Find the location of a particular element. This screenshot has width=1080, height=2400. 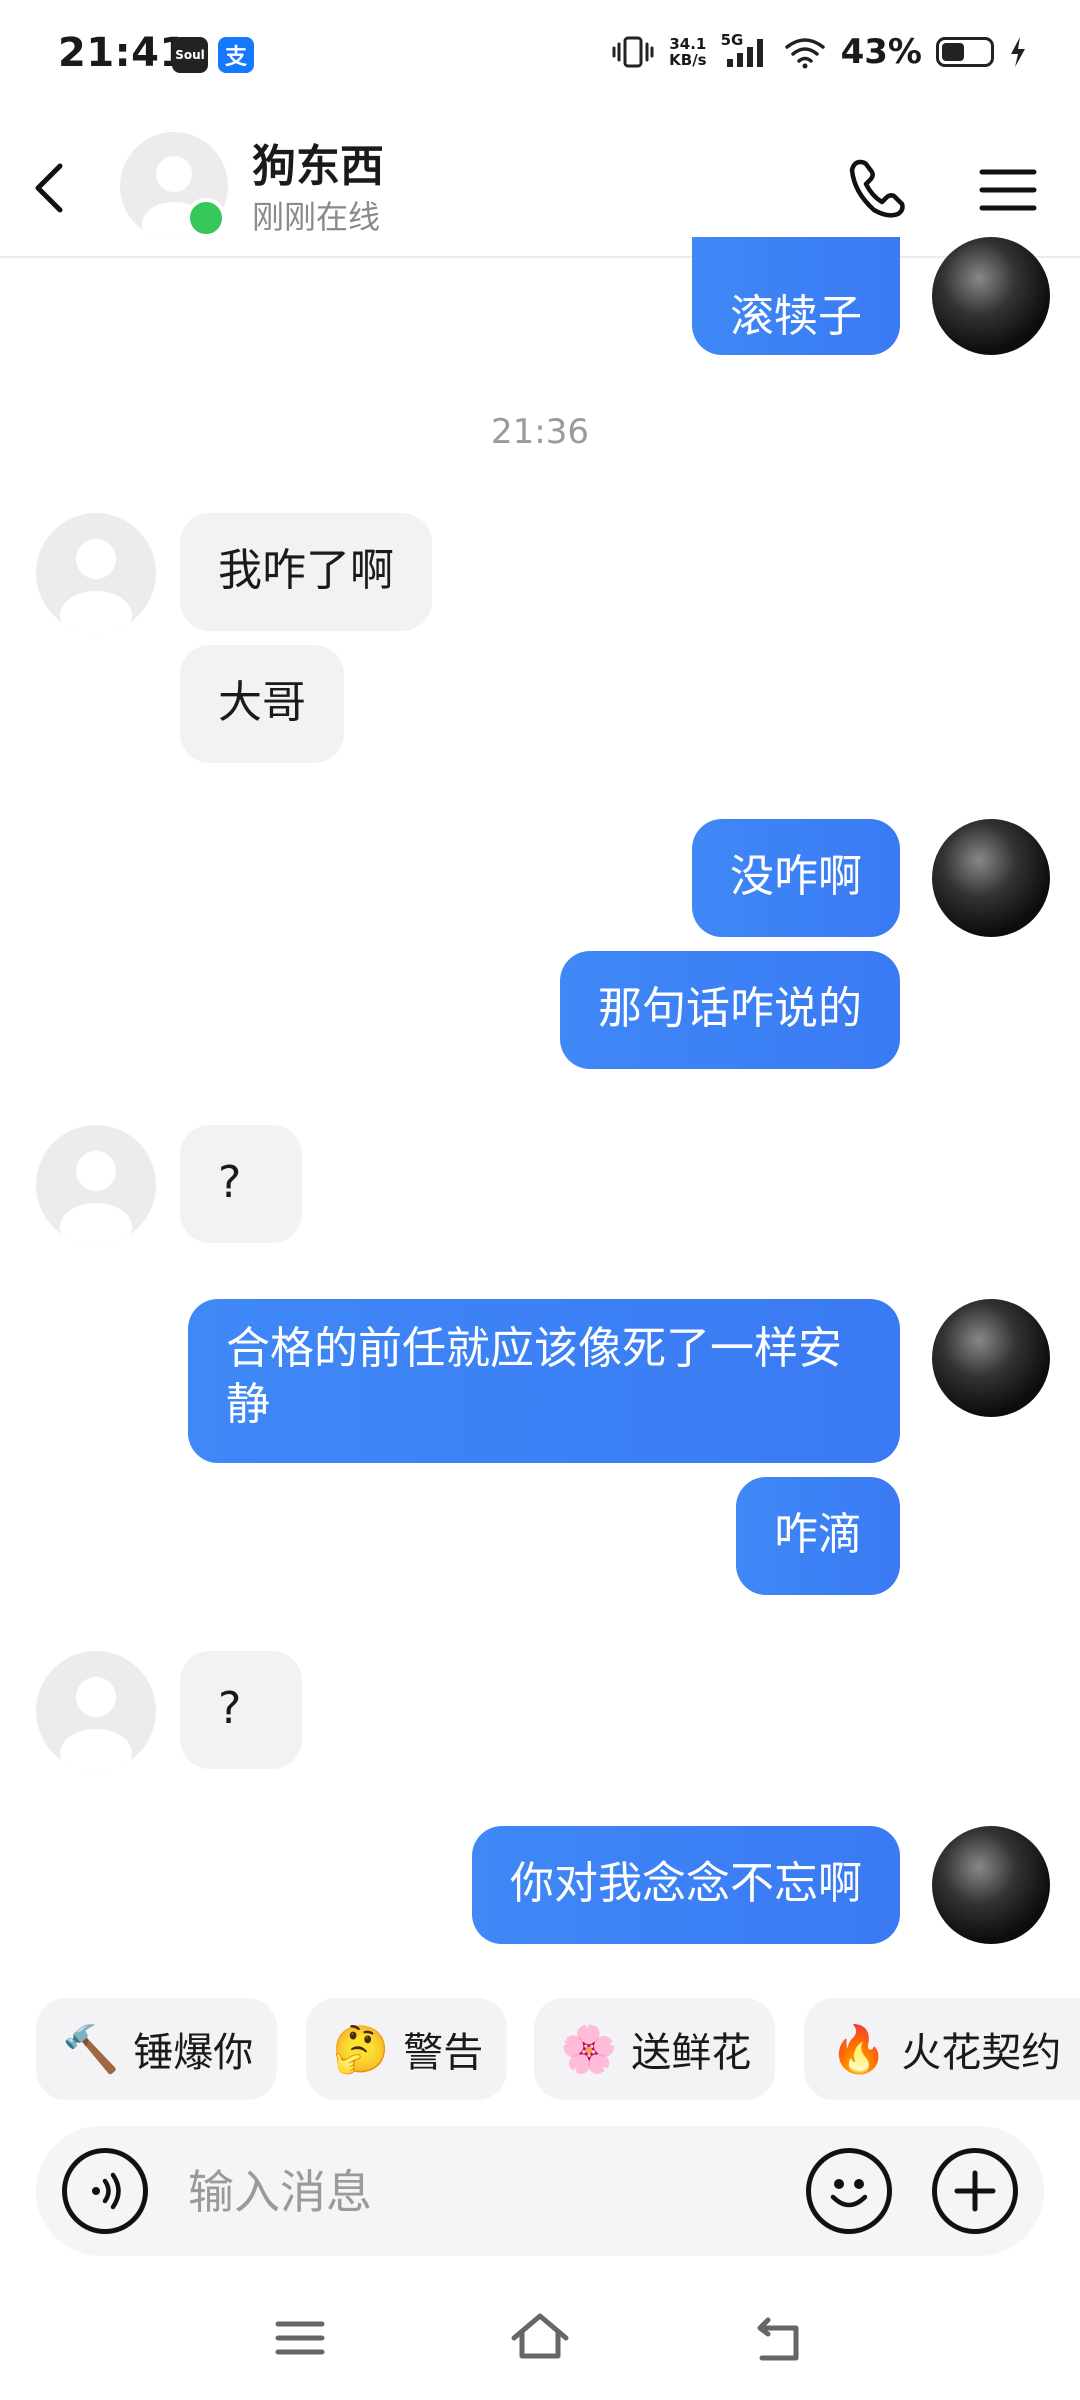

battery-icon is located at coordinates (965, 52).